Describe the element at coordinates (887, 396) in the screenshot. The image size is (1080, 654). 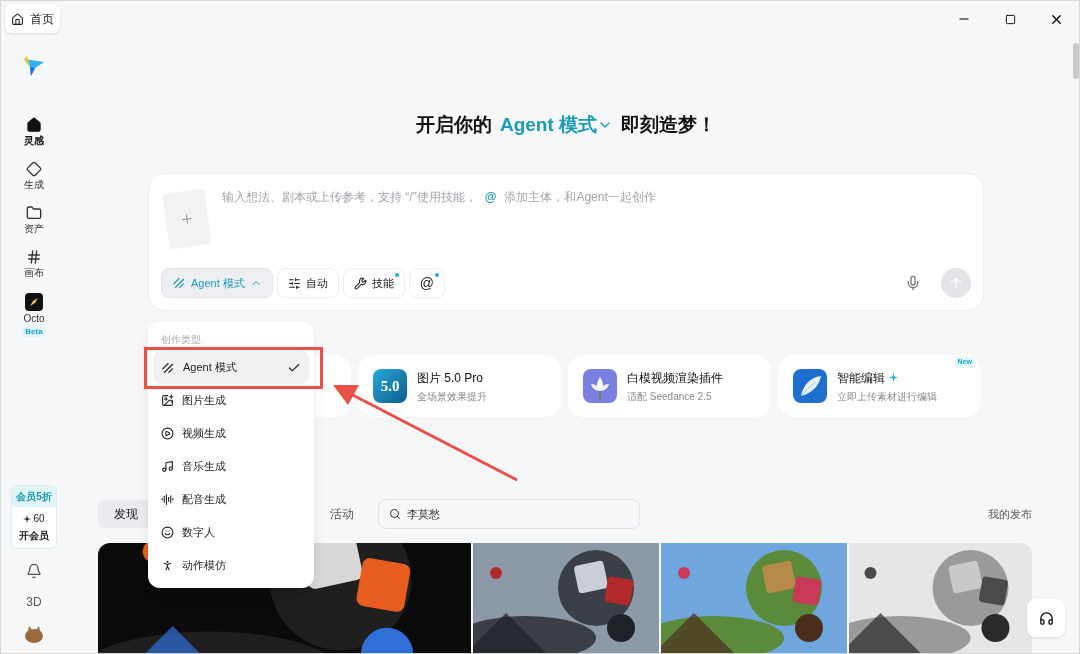
I see `feature-subtitle: 立即上传素材进行编辑` at that location.